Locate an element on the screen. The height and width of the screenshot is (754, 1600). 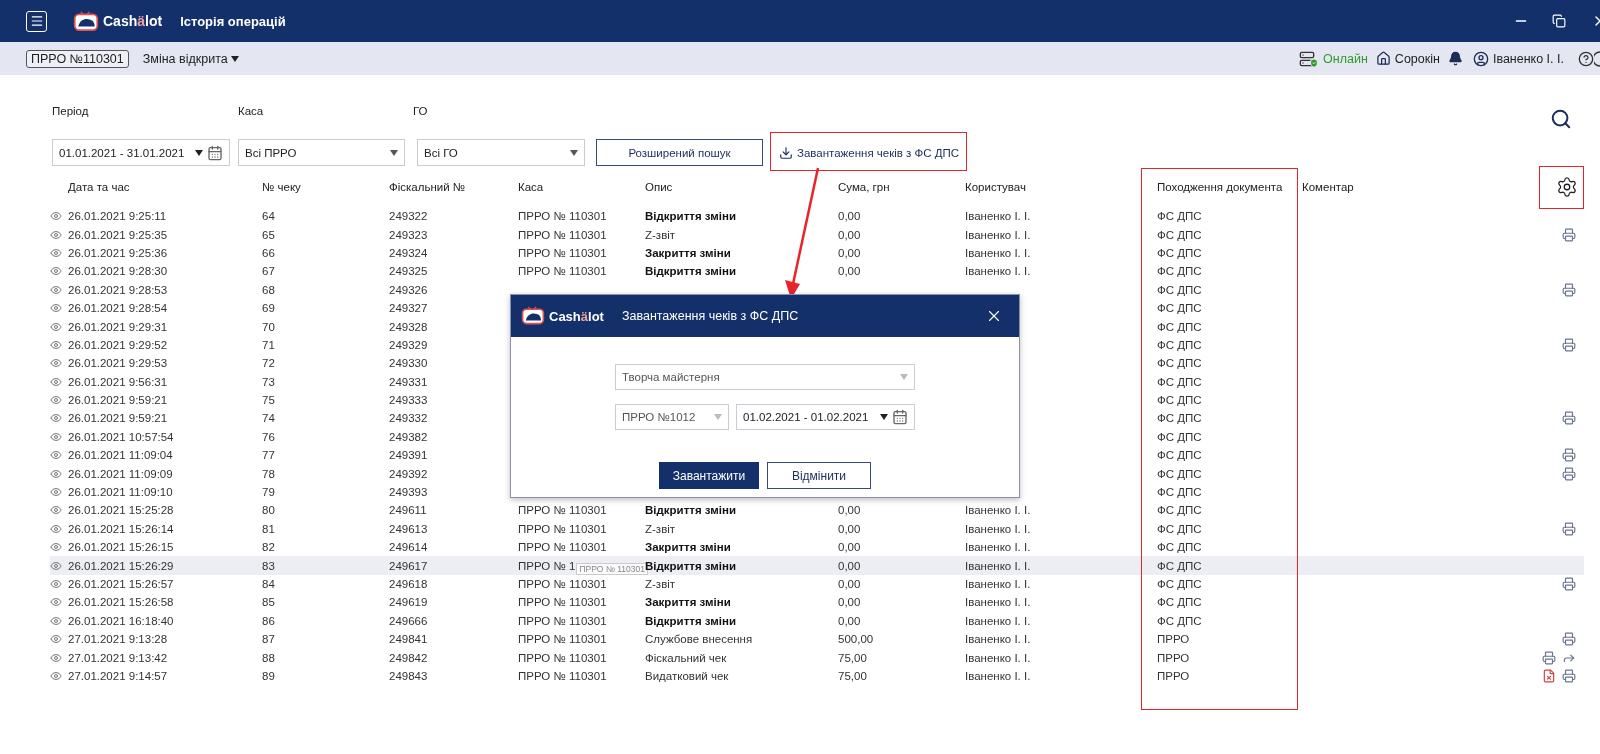
logo-text: Cashälot is located at coordinates (133, 21).